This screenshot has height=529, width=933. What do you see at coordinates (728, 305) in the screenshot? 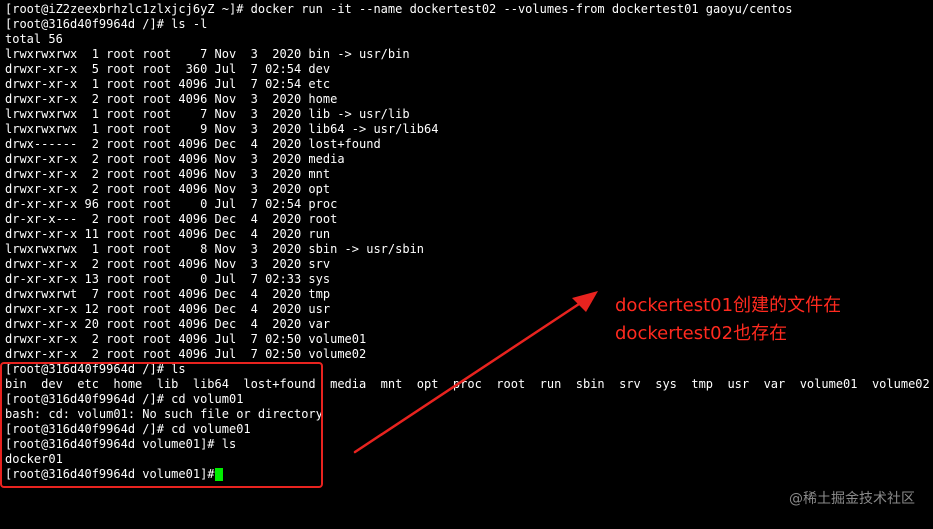
I see `annotation-text-line-1: dockertest01创建的文件在` at bounding box center [728, 305].